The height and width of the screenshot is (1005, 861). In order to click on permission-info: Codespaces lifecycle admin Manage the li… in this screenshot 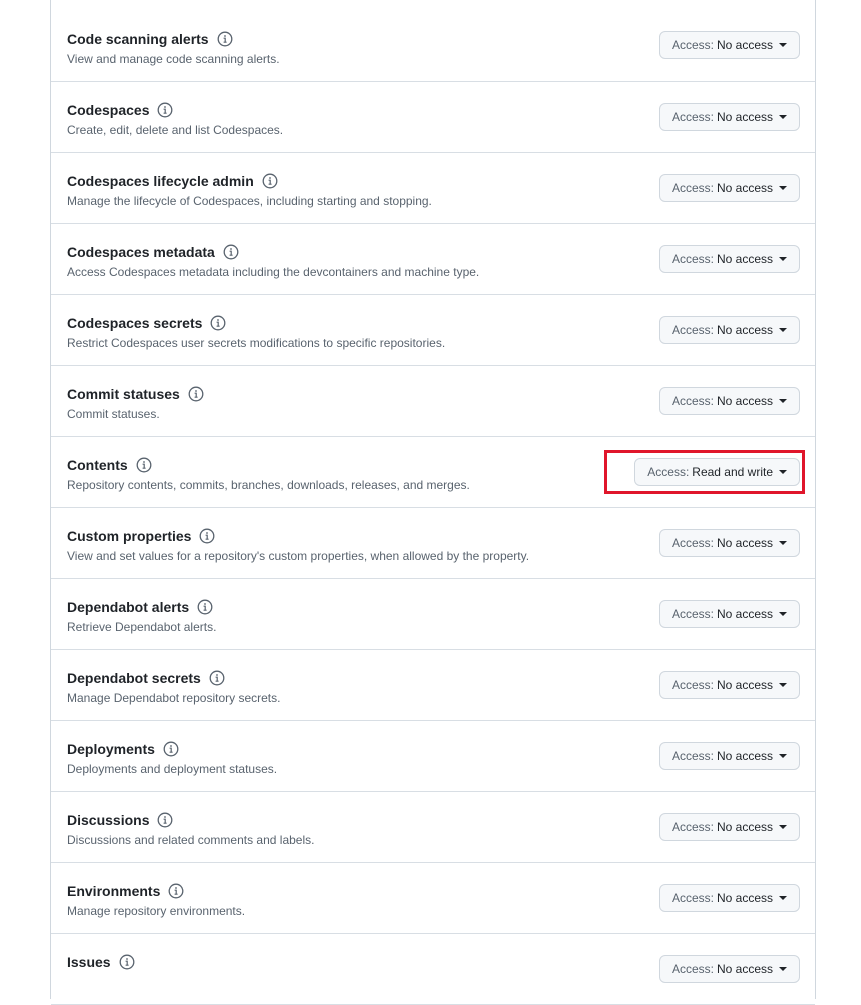, I will do `click(249, 189)`.